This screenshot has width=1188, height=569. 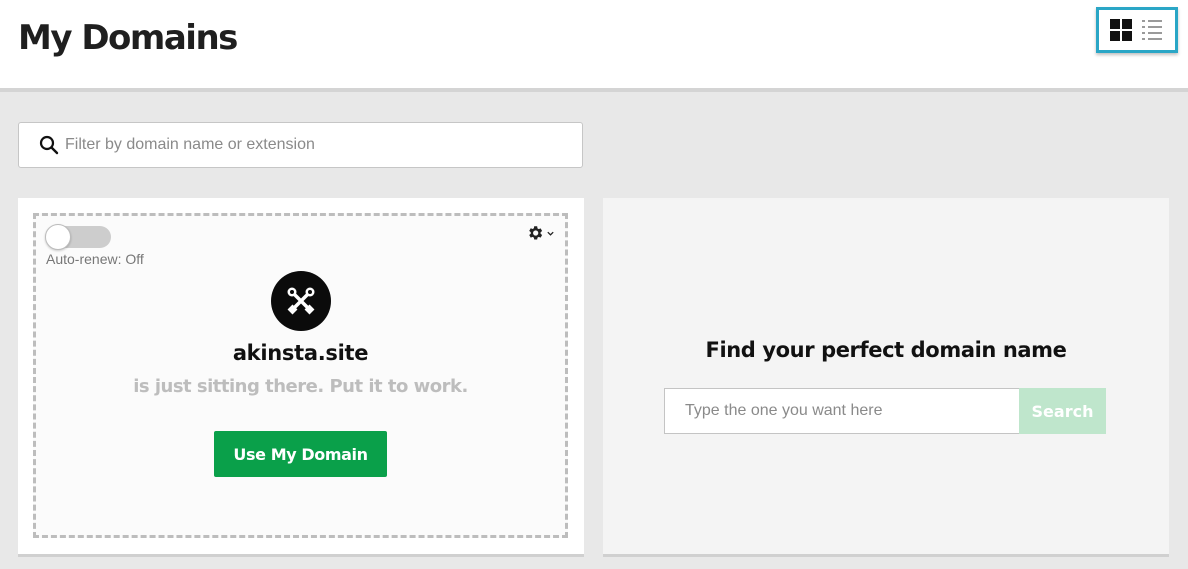 What do you see at coordinates (550, 233) in the screenshot?
I see `chevron-down-icon` at bounding box center [550, 233].